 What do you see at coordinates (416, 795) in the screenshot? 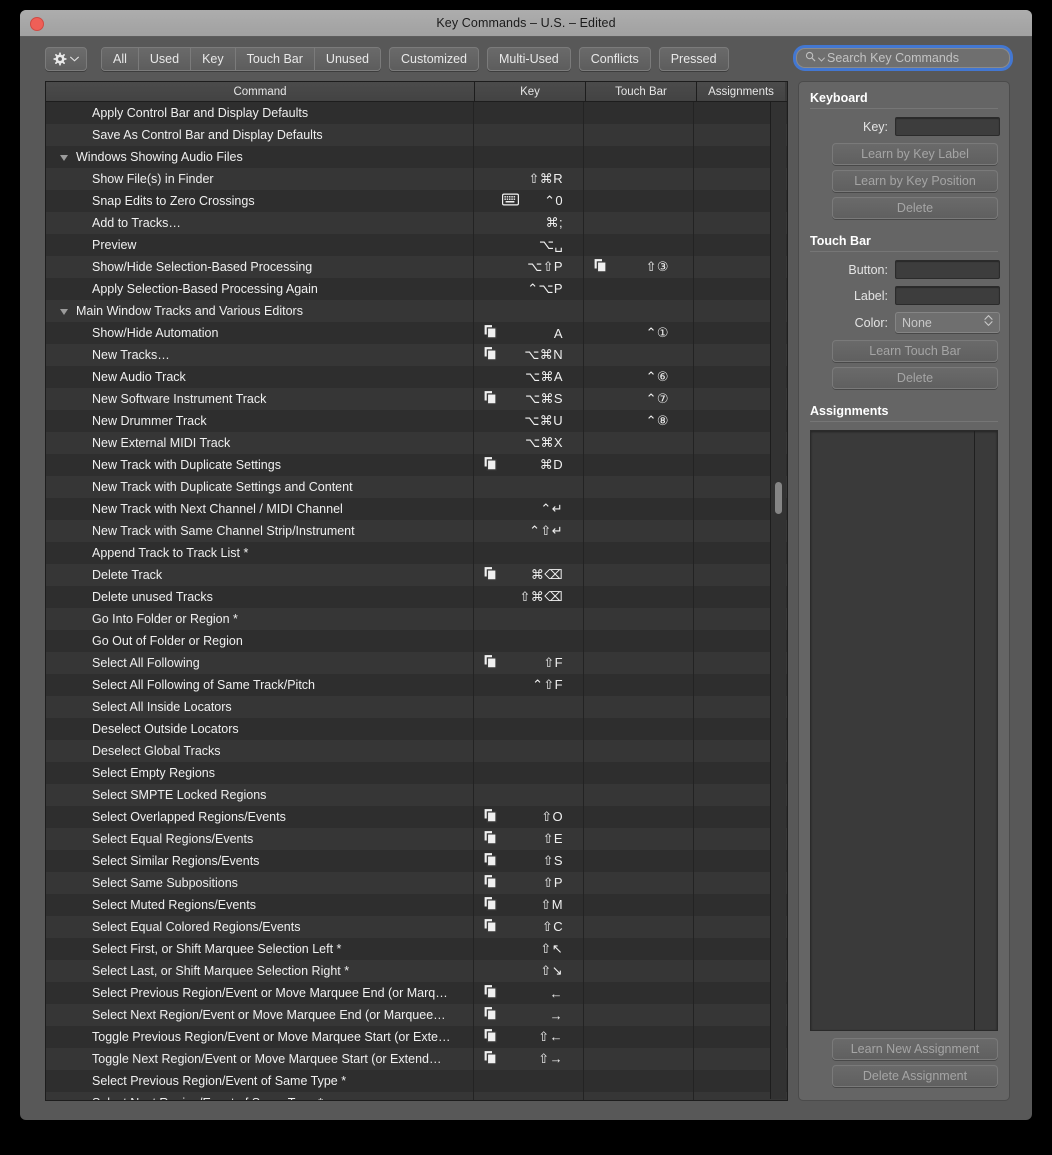
I see `table-row: Select SMPTE Locked Regions` at bounding box center [416, 795].